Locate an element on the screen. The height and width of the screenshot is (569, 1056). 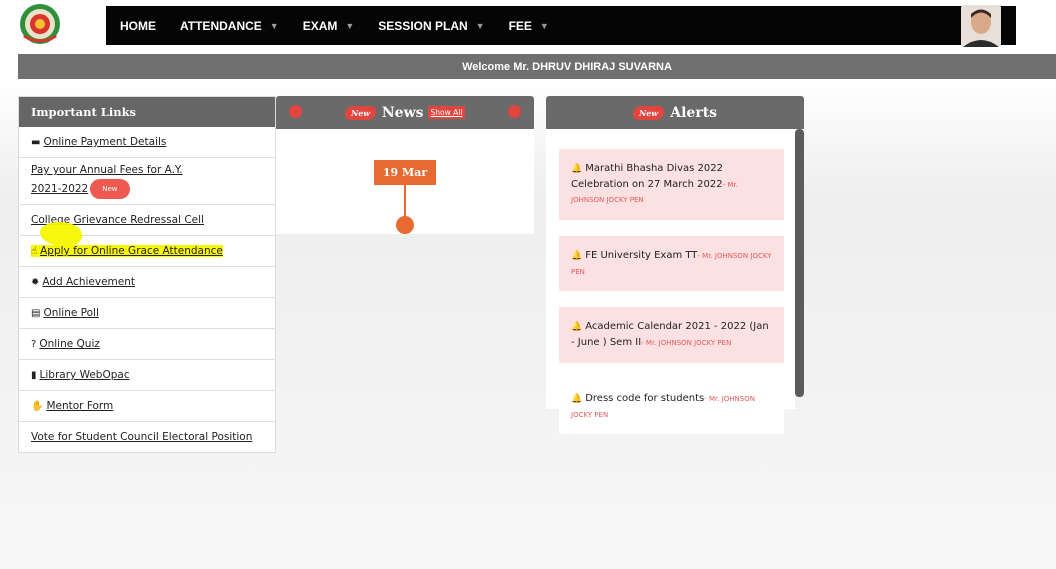
news-next-button is located at coordinates (514, 111).